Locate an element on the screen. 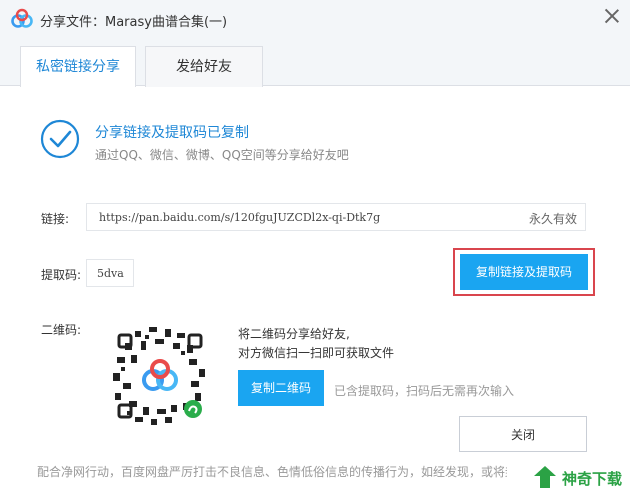 The height and width of the screenshot is (499, 630). baidu-netdisk-logo-icon is located at coordinates (22, 18).